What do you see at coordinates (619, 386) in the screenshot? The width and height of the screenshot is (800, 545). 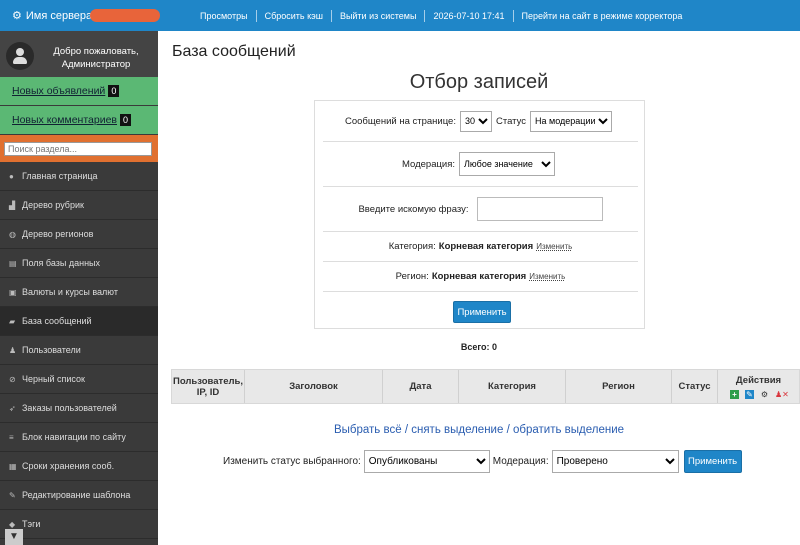 I see `col-region: Регион` at bounding box center [619, 386].